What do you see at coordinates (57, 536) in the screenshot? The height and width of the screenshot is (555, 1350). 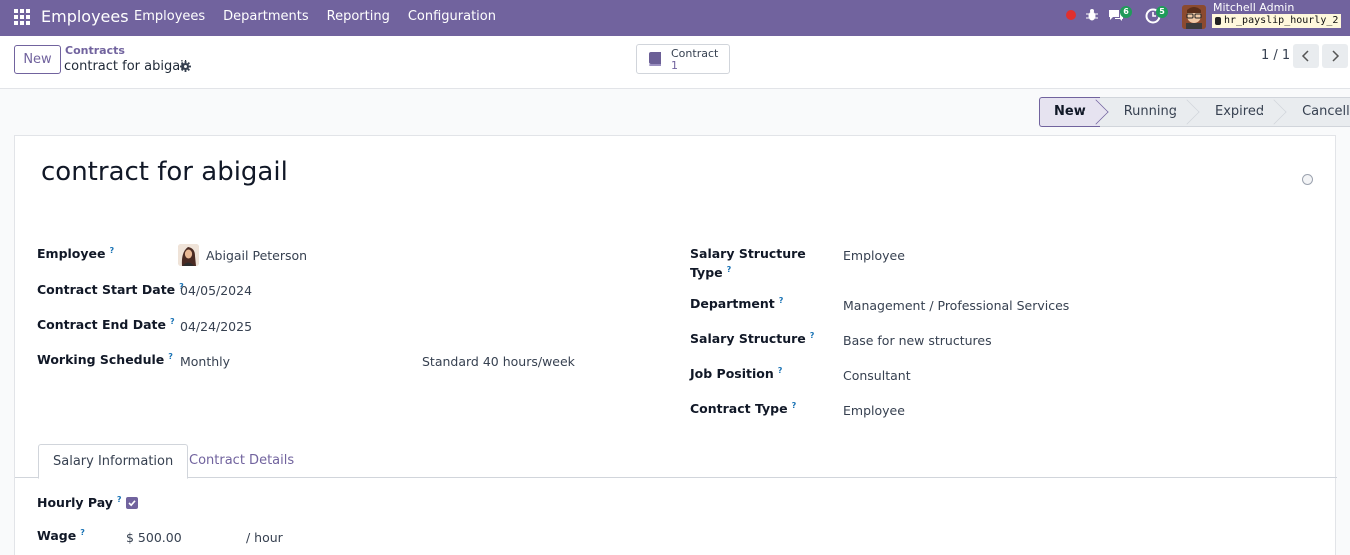 I see `wage-label-text: Wage` at bounding box center [57, 536].